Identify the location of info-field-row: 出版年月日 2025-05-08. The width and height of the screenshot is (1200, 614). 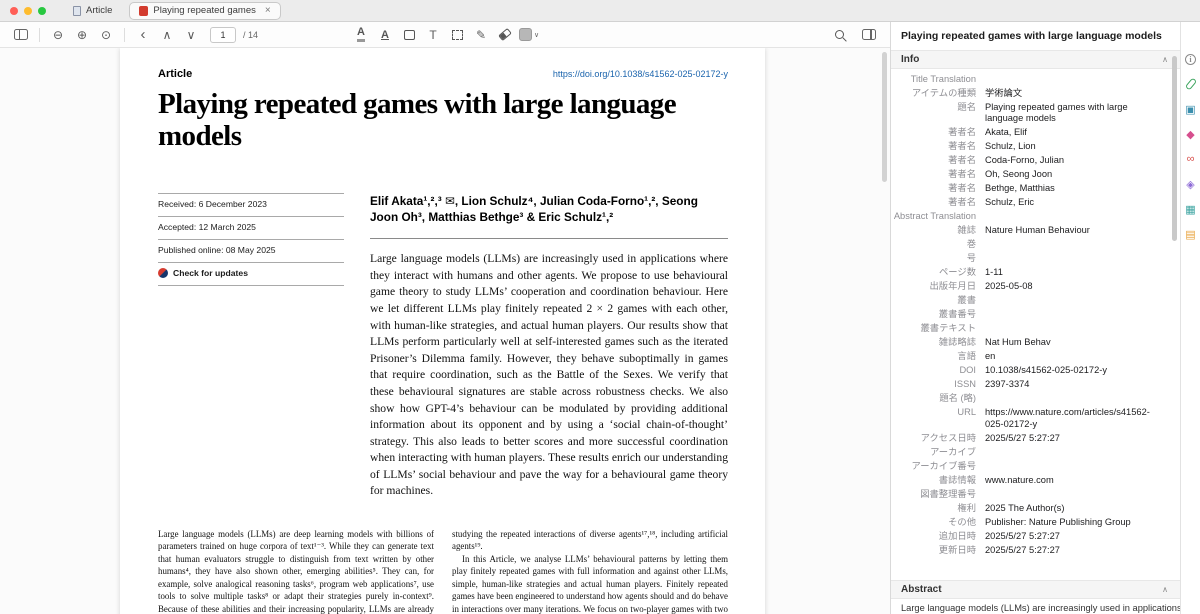
(1025, 287).